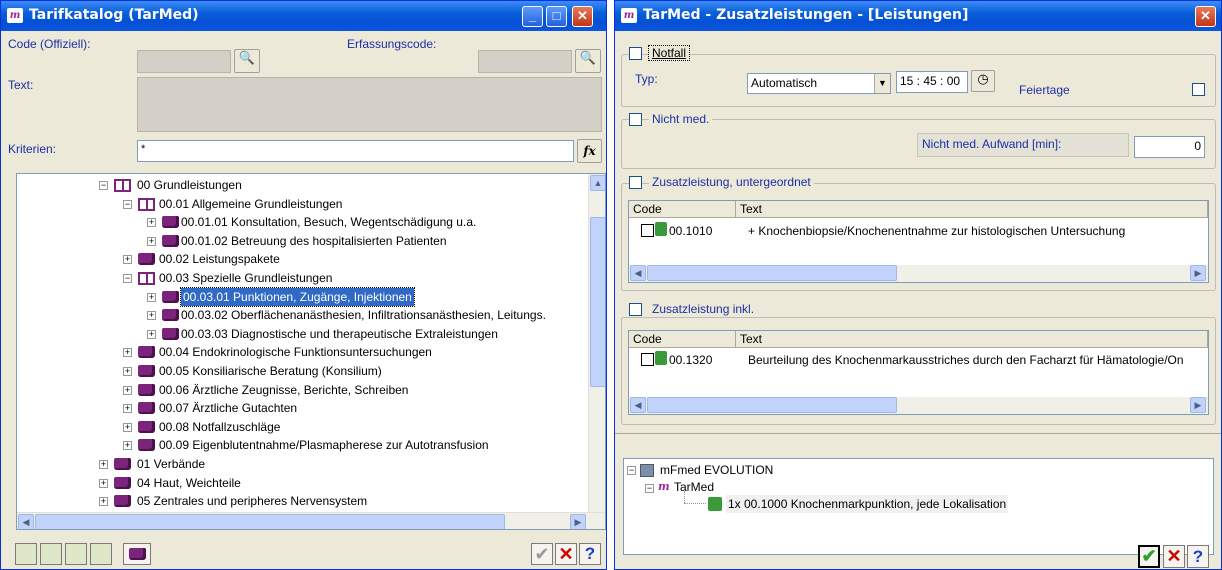 Image resolution: width=1222 pixels, height=570 pixels. Describe the element at coordinates (51, 554) in the screenshot. I see `collapse-button` at that location.